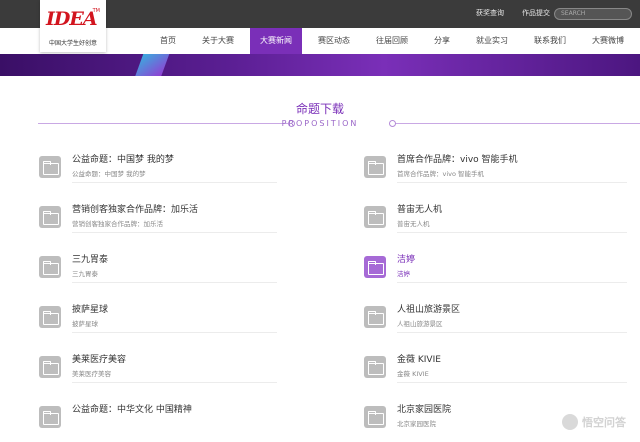  I want to click on item-title: 首席合作品牌：vivo 智能手机, so click(457, 158).